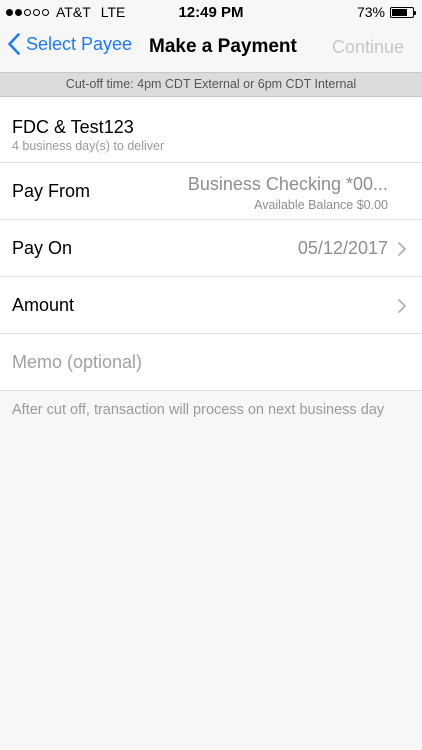 This screenshot has width=422, height=750. What do you see at coordinates (77, 362) in the screenshot?
I see `memo-placeholder: Memo (optional)` at bounding box center [77, 362].